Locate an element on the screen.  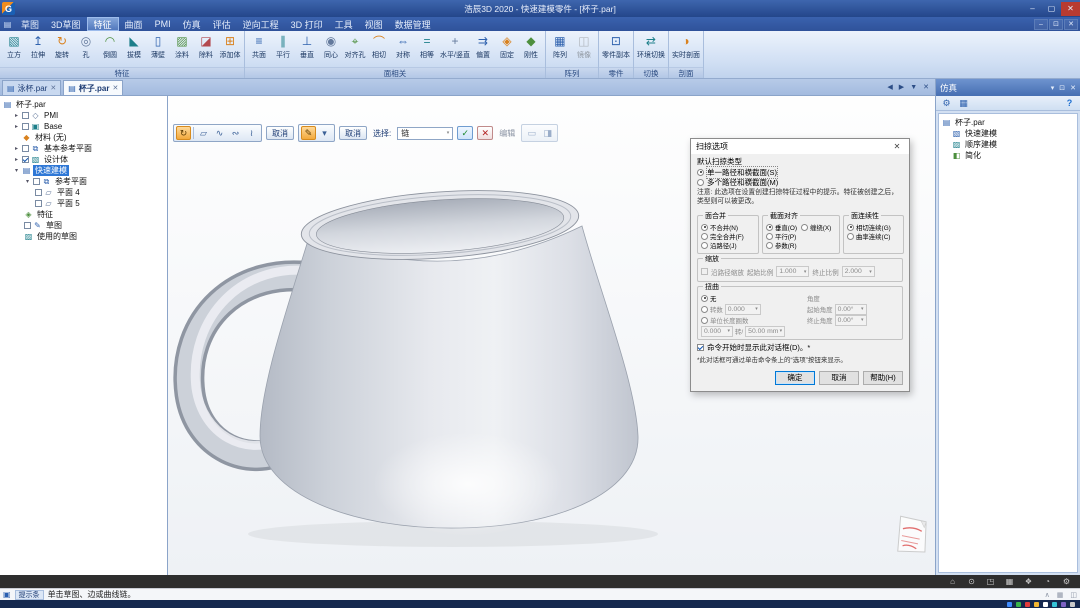
tree-item-features: ◈ 特征 is located at coordinates (83, 214).